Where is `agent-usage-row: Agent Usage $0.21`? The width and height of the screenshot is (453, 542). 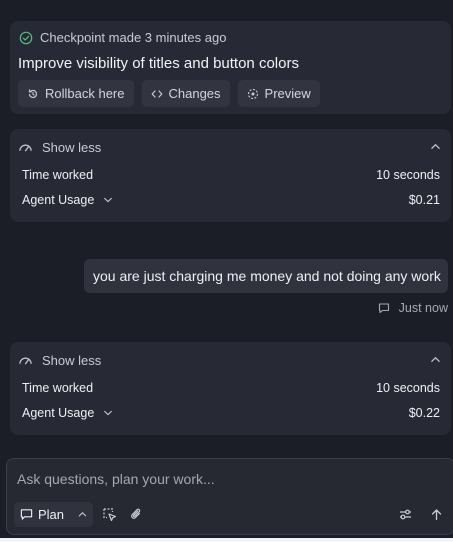 agent-usage-row: Agent Usage $0.21 is located at coordinates (231, 200).